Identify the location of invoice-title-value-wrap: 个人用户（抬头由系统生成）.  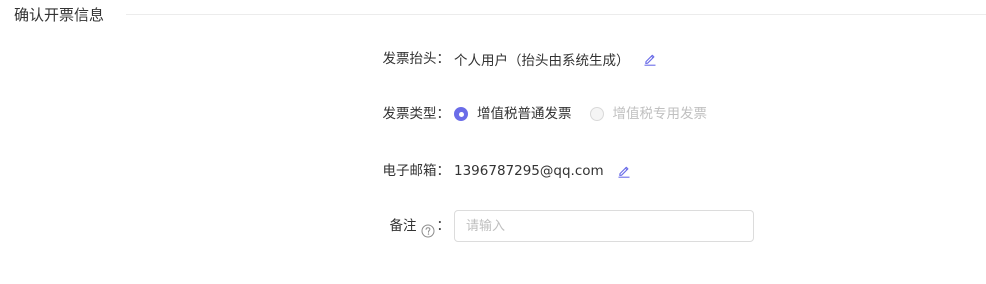
(556, 59).